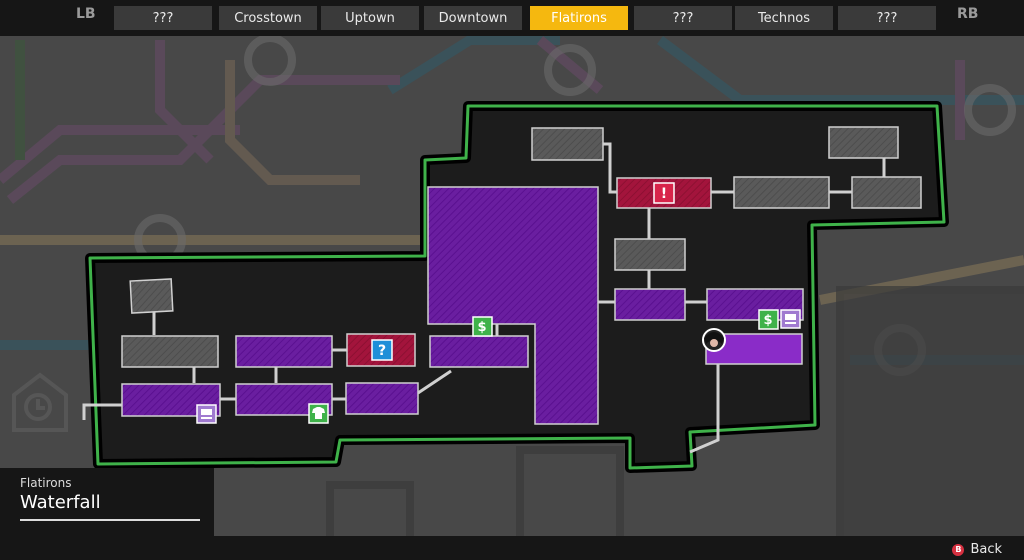 The image size is (1024, 560). What do you see at coordinates (683, 18) in the screenshot?
I see `tab-unknown-2: ???` at bounding box center [683, 18].